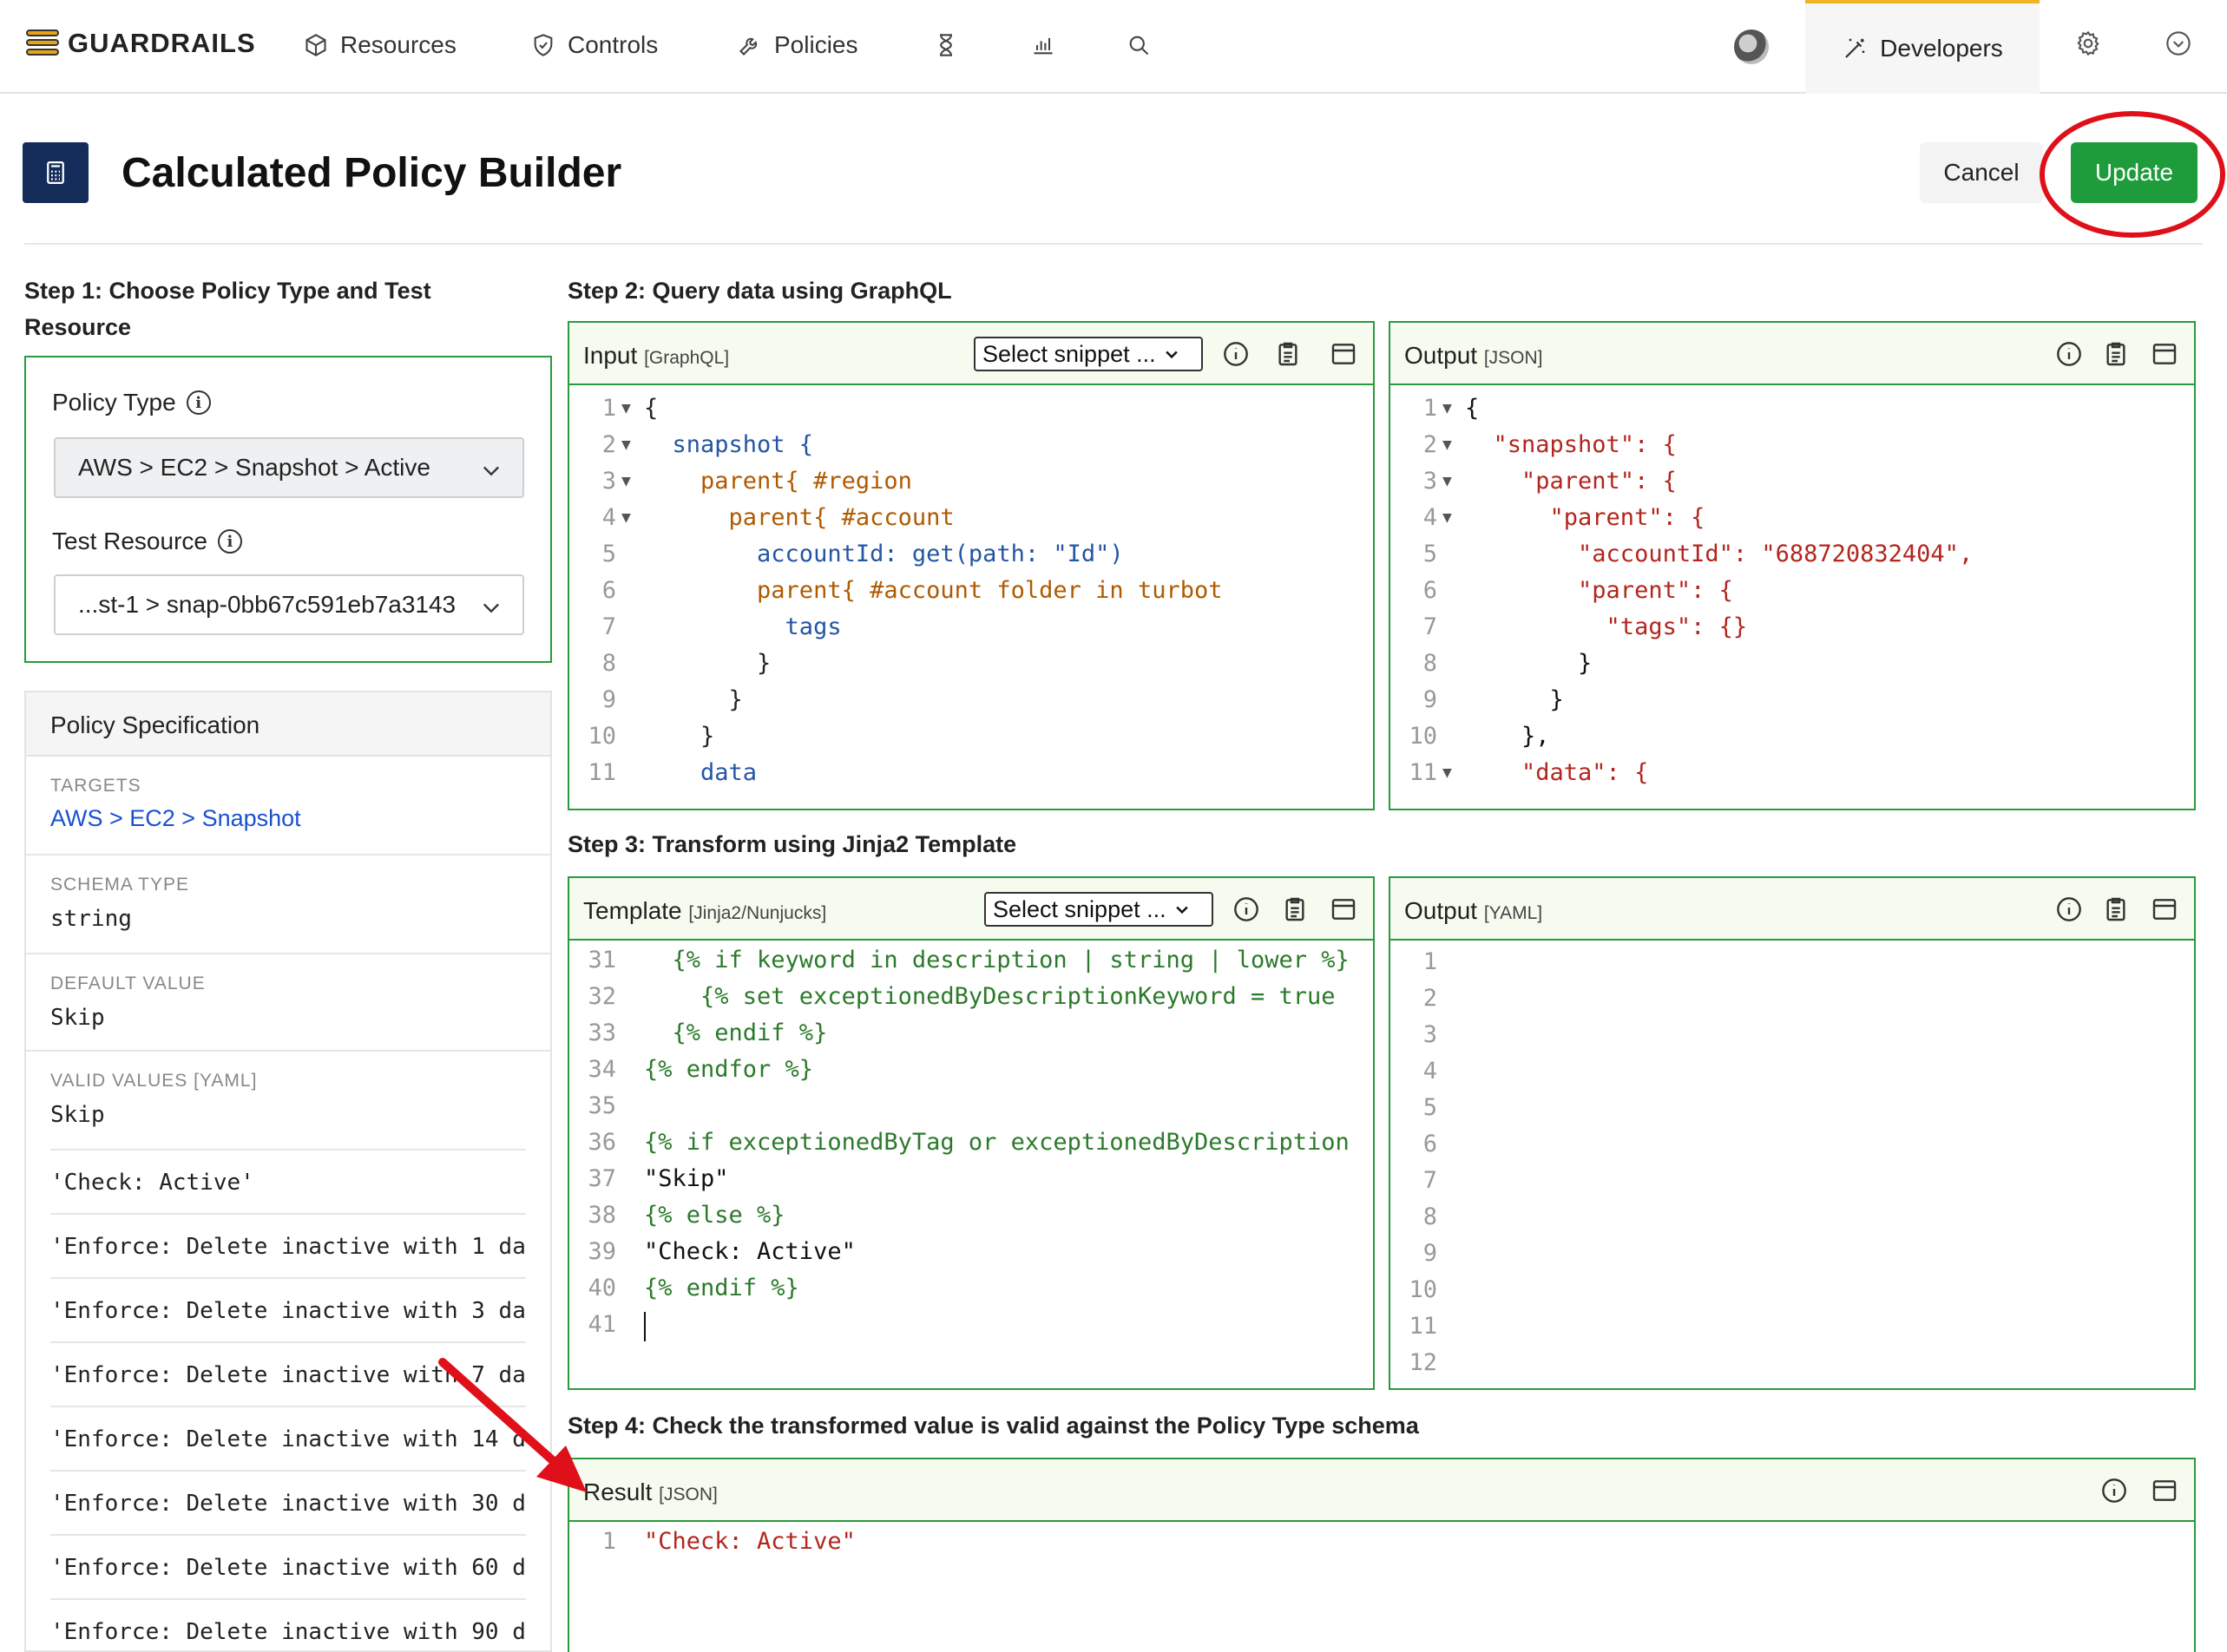 Image resolution: width=2227 pixels, height=1652 pixels. I want to click on yaml-output-panel: Output [YAML] 1 2 3 4 5 6 7 8 9 10 11 12, so click(1793, 1133).